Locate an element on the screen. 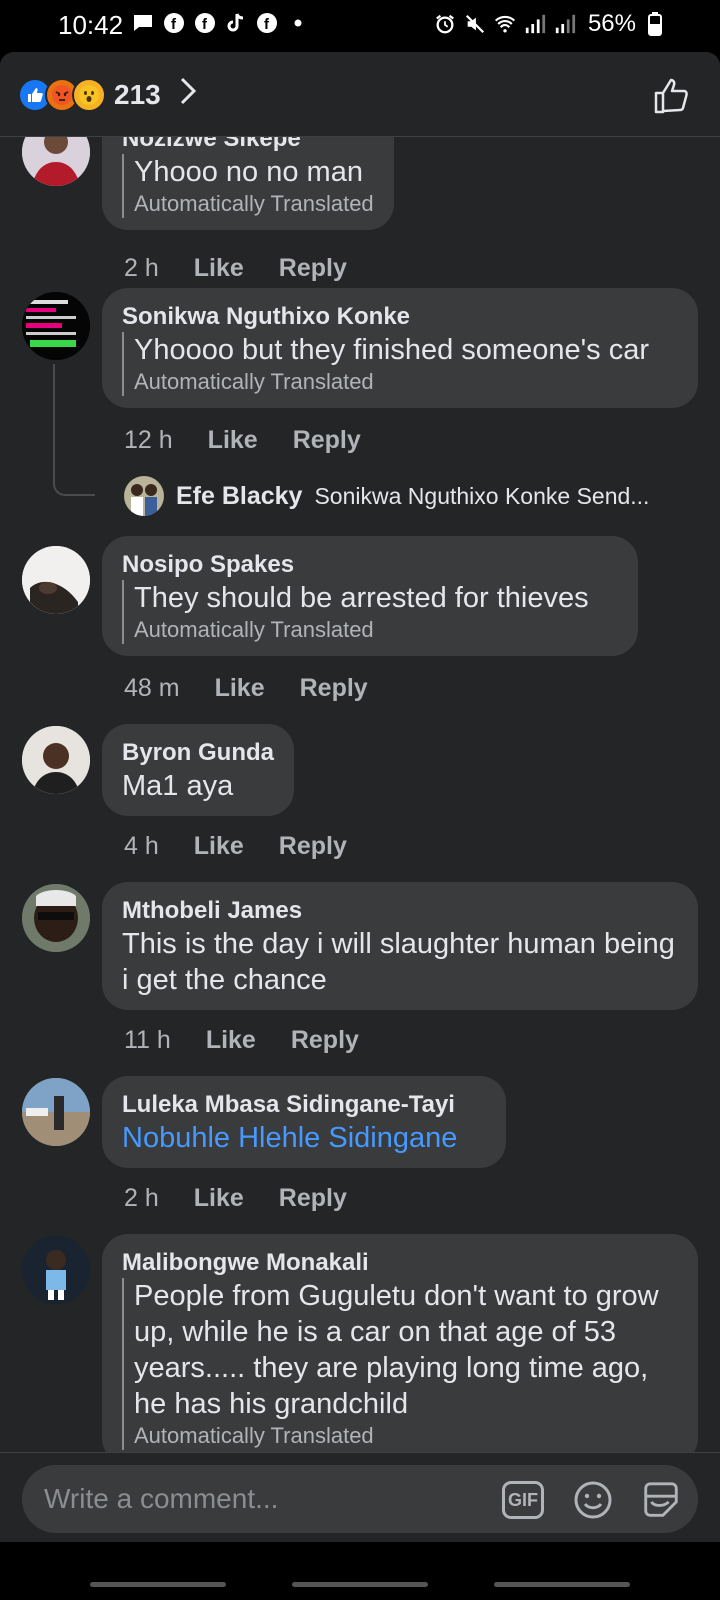 Image resolution: width=720 pixels, height=1600 pixels. tagged-user-link: Nobuhle Hlehle Sidingane is located at coordinates (304, 1138).